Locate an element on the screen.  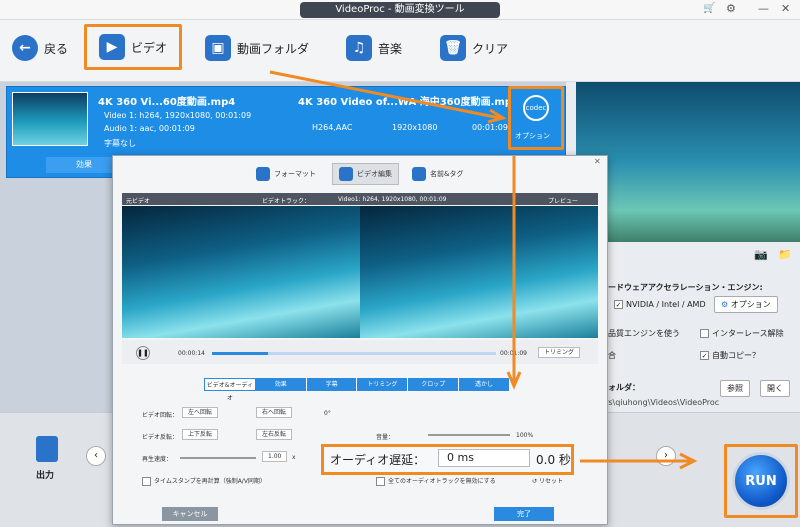
arrow-video-to-option is located at coordinates (385, 95).